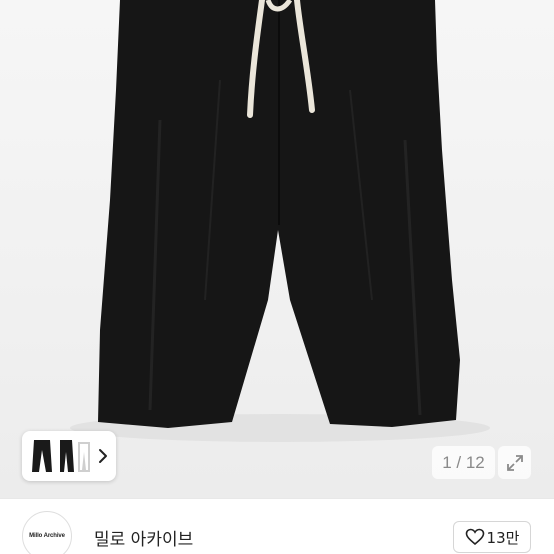 The image size is (554, 554). Describe the element at coordinates (47, 536) in the screenshot. I see `avatar-logo-text: Millo Archive` at that location.